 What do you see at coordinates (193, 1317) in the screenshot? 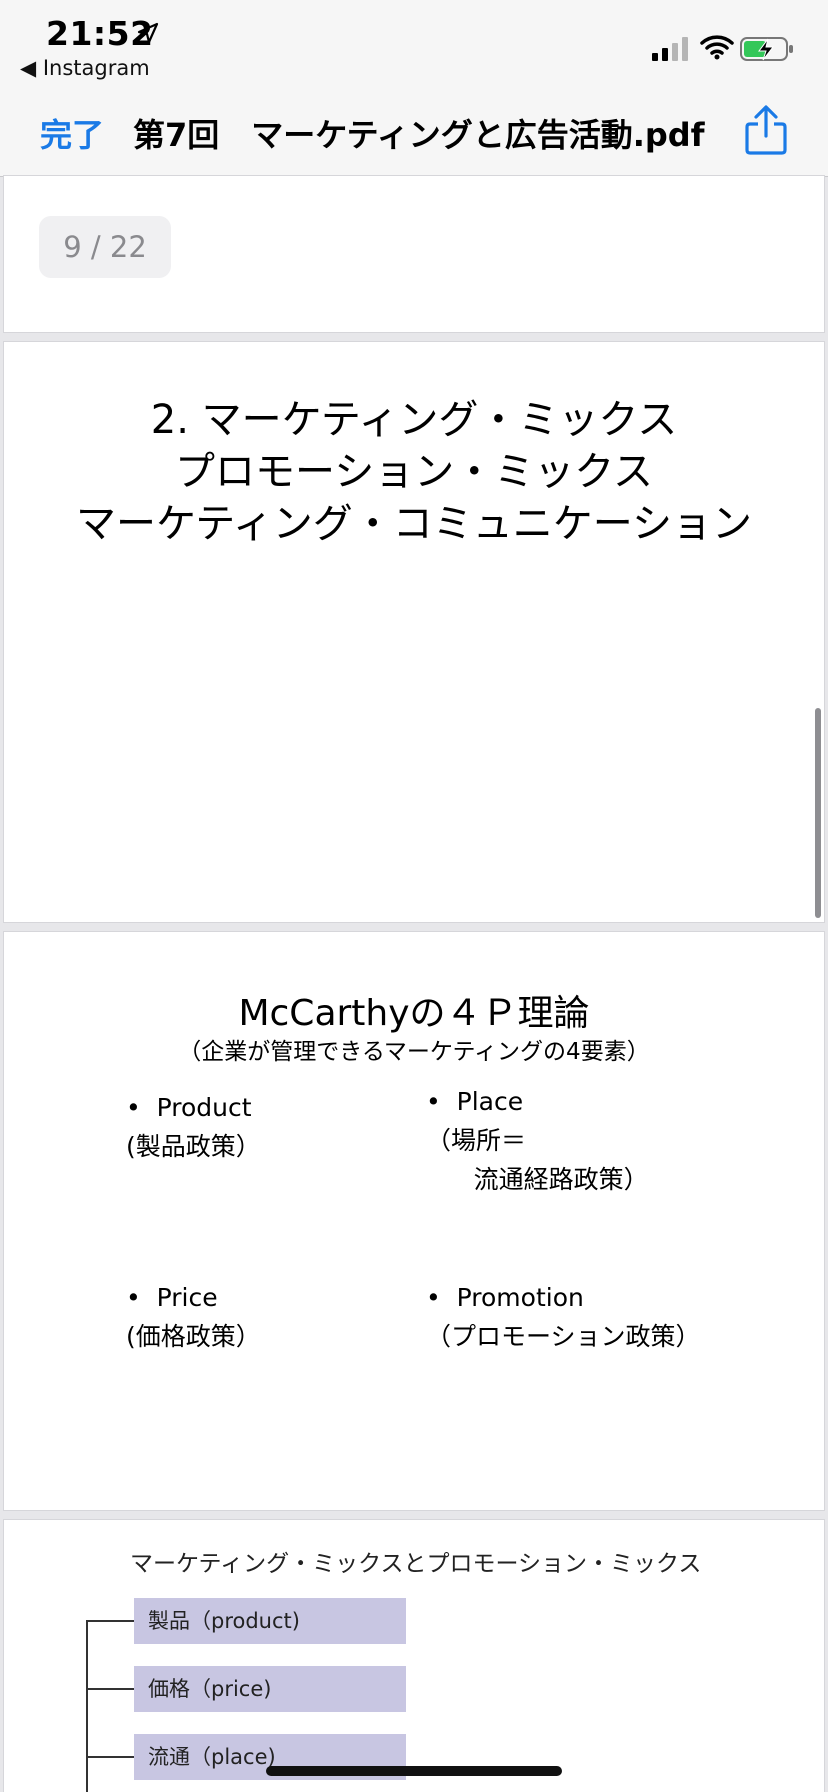
I see `price-item: • Price (価格政策）` at bounding box center [193, 1317].